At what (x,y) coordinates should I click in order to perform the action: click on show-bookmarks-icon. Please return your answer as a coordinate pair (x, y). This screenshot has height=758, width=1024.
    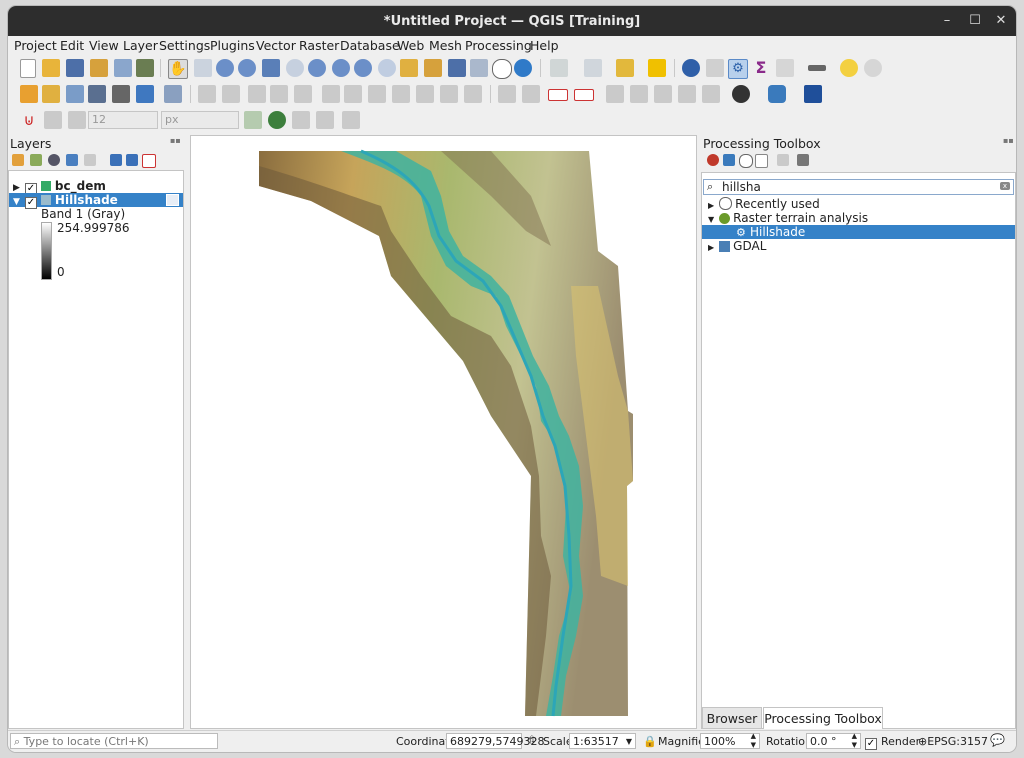
    Looking at the image, I should click on (479, 68).